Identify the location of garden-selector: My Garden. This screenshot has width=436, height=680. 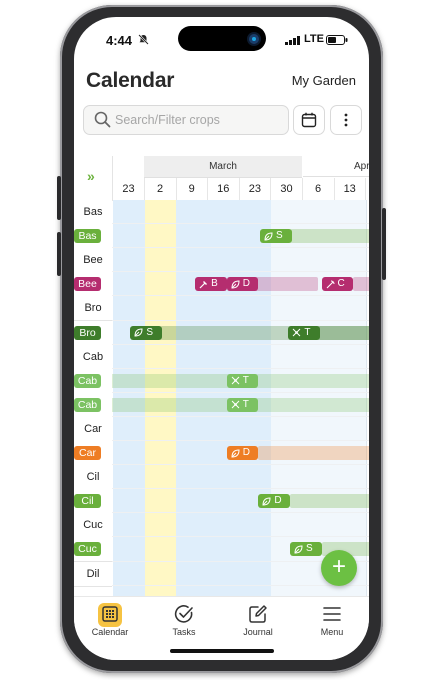
(324, 80).